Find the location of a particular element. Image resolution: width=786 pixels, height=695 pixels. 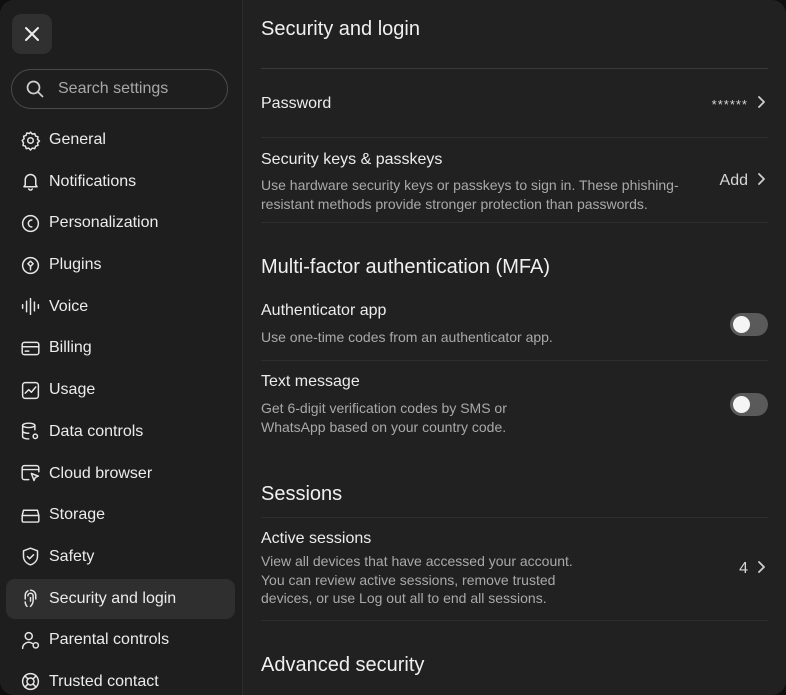

sidebar-item-safety: Safety is located at coordinates (120, 557).